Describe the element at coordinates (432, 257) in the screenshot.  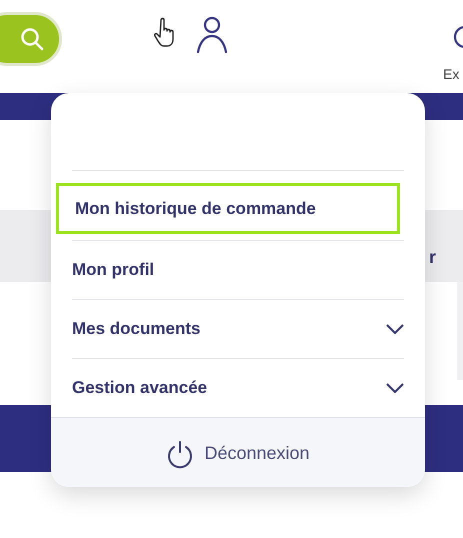
I see `column-heading: r` at that location.